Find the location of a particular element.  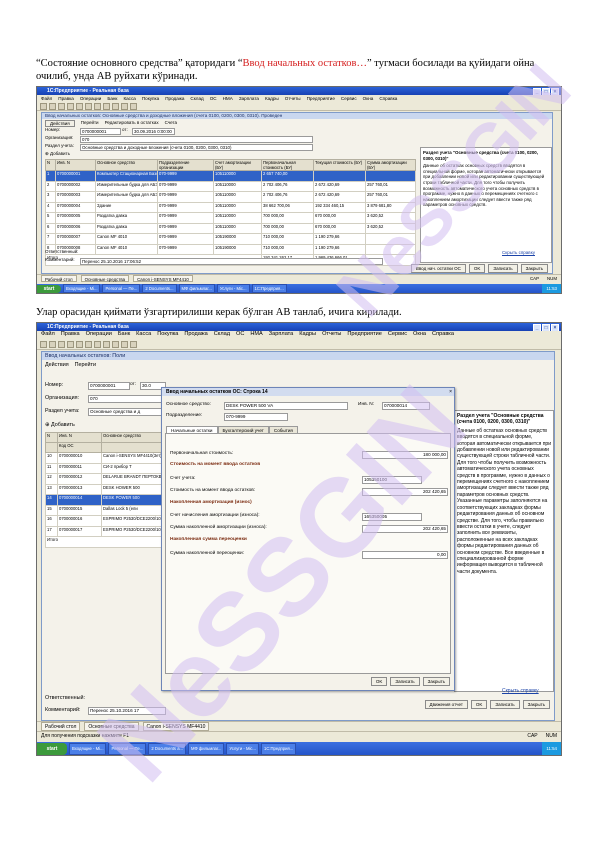

accounts-button: Счета is located at coordinates (171, 123).